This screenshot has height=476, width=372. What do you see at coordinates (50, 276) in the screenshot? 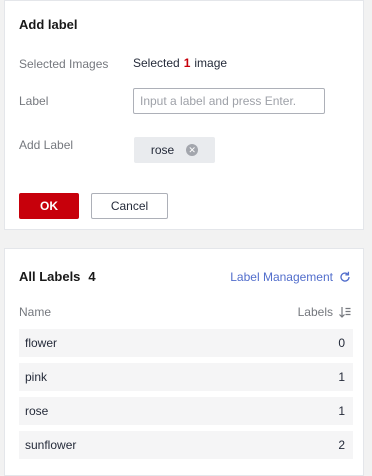
I see `all-labels-title: All Labels` at bounding box center [50, 276].